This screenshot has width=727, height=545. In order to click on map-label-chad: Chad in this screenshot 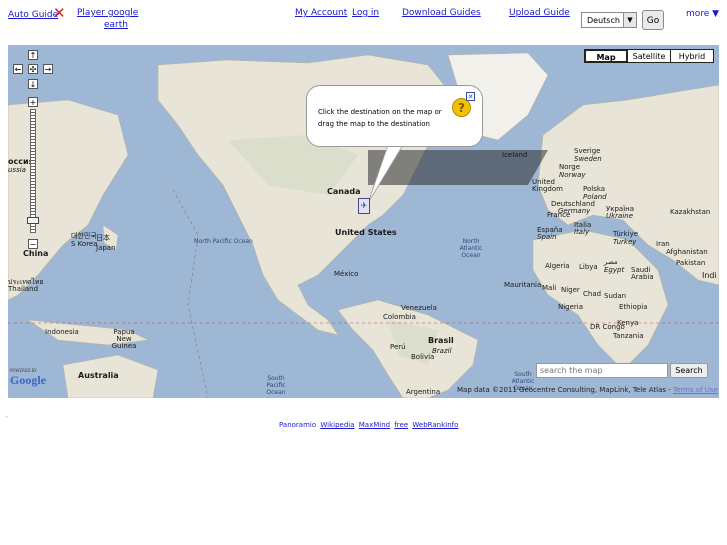, I will do `click(592, 294)`.